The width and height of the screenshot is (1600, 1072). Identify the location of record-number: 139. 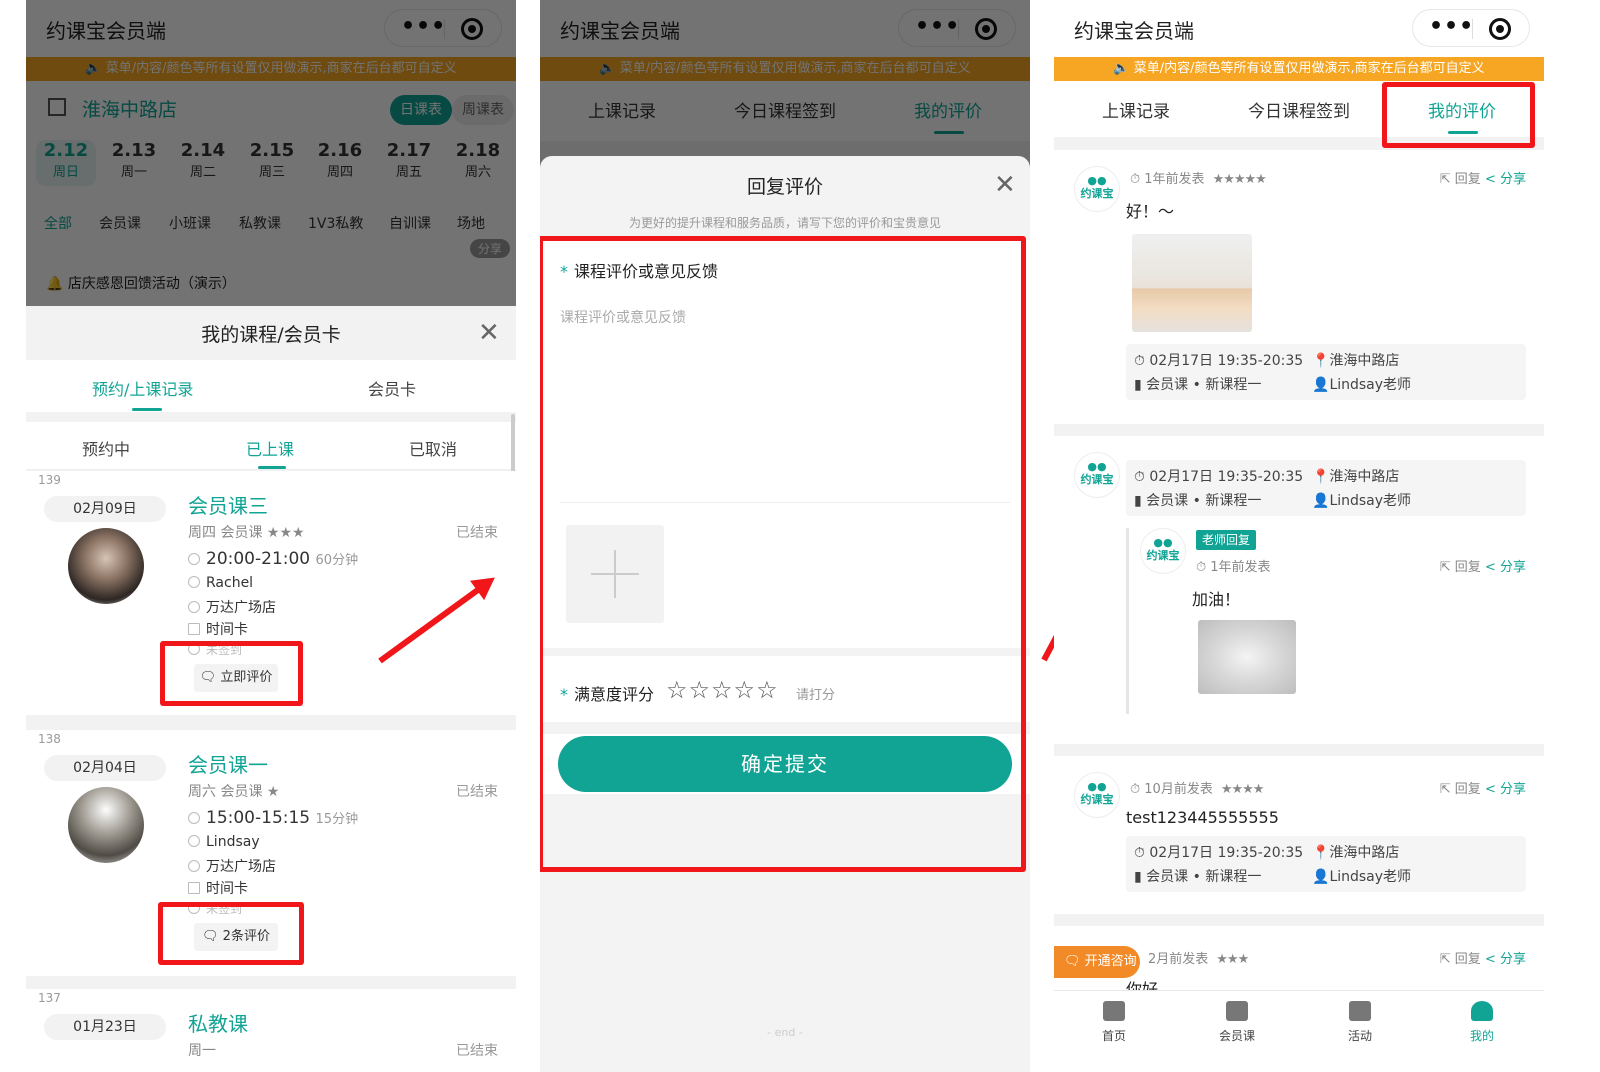
(49, 480).